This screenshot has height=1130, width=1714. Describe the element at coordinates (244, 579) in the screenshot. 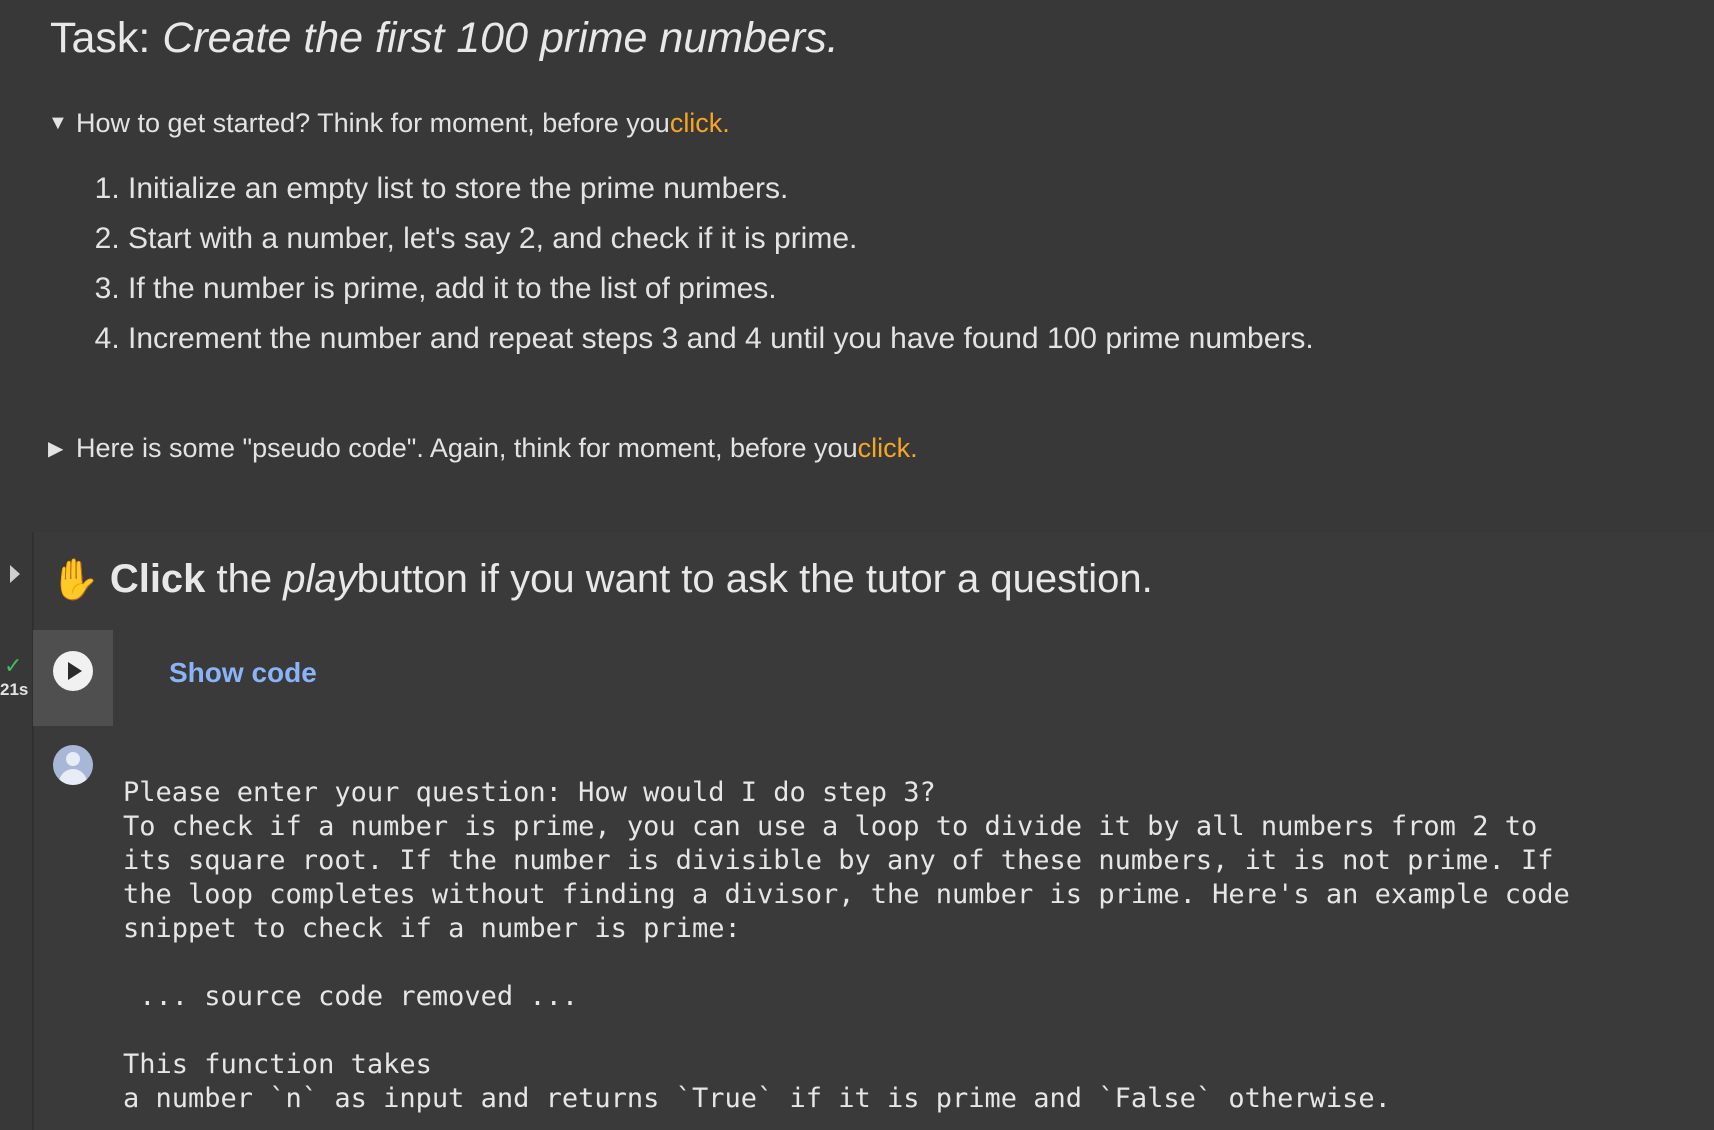

I see `heading-mid: the` at that location.